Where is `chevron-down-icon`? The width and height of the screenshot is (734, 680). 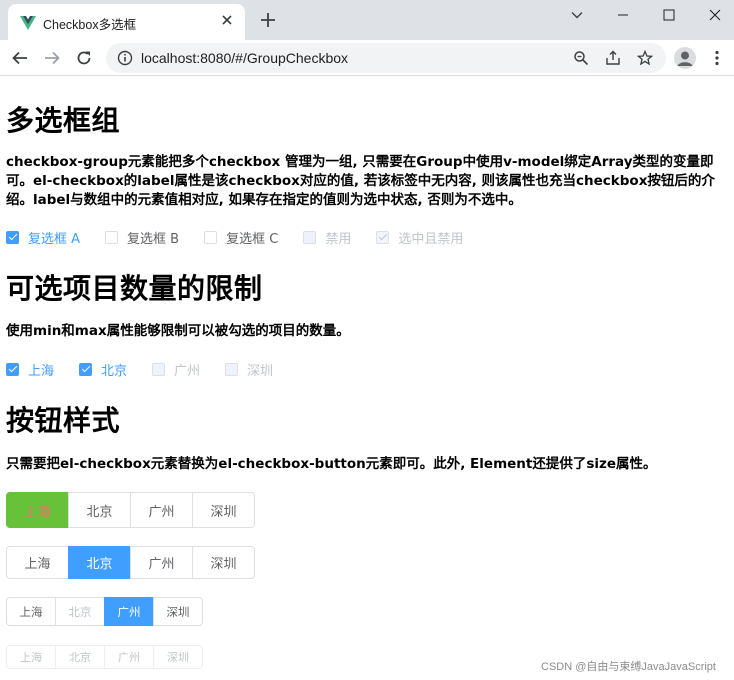
chevron-down-icon is located at coordinates (577, 15).